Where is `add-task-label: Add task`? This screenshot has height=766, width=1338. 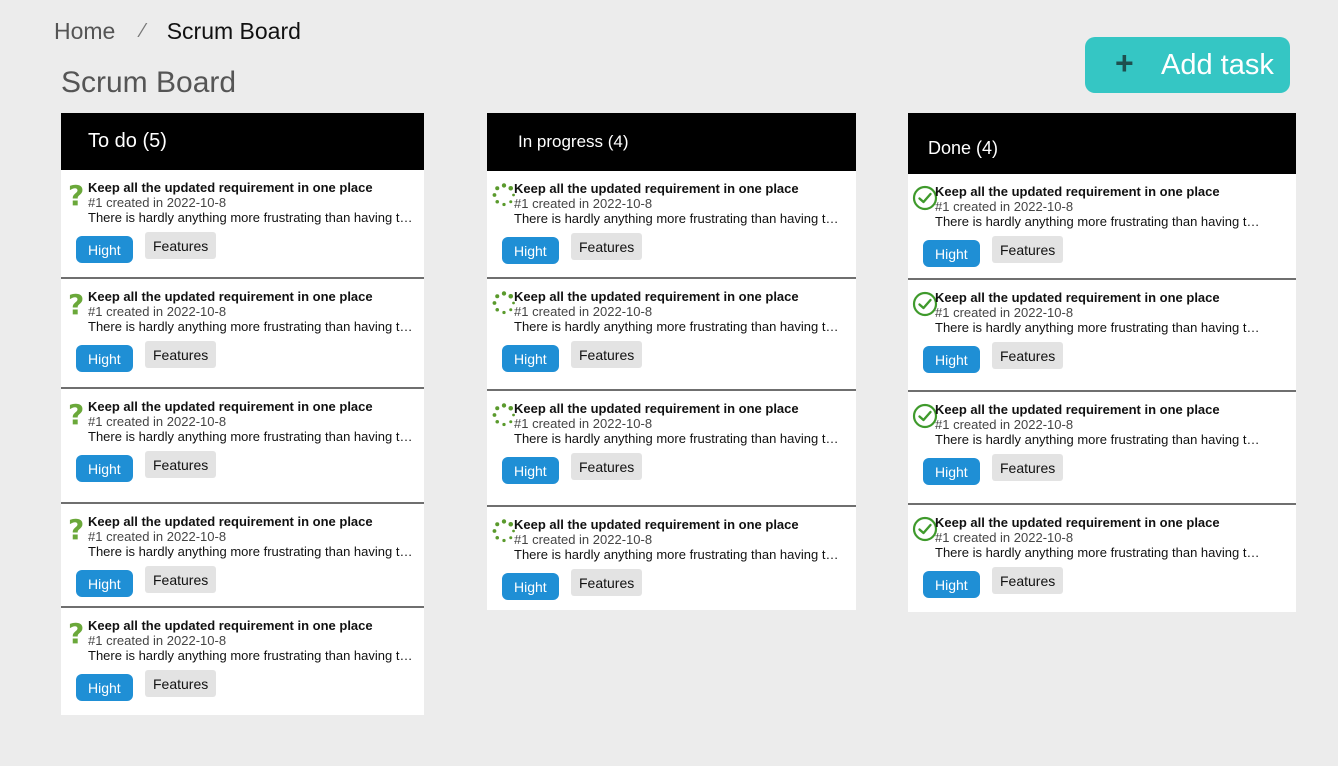
add-task-label: Add task is located at coordinates (1217, 65).